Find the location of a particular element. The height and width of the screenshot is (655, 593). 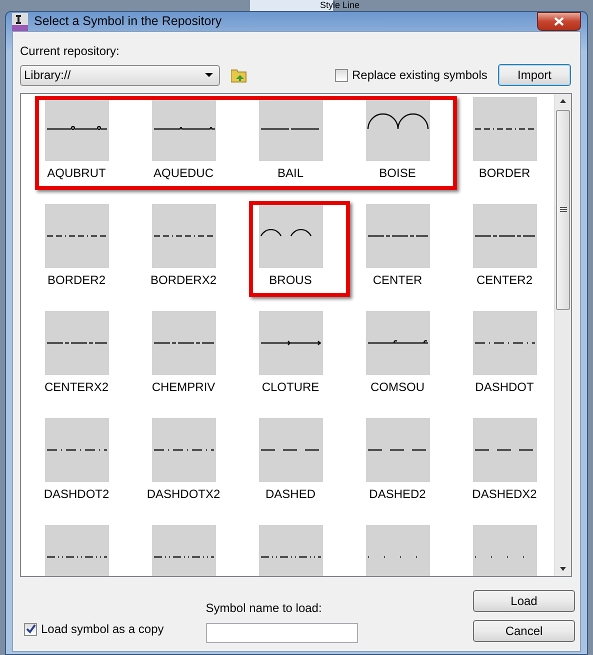

symbol-name: AQUBRUT is located at coordinates (76, 173).